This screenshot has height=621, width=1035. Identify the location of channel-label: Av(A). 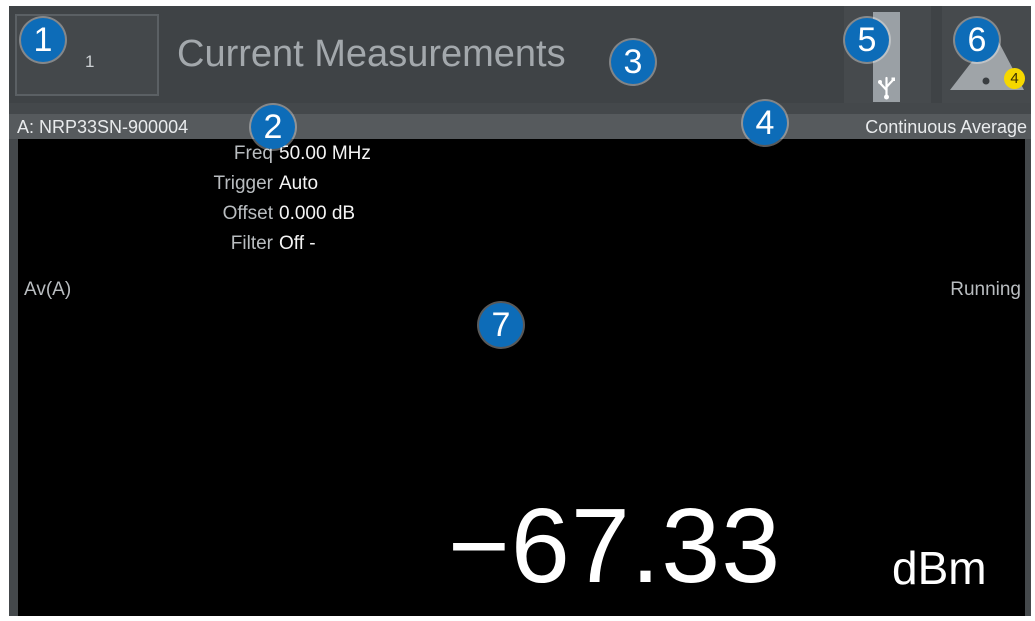
(48, 289).